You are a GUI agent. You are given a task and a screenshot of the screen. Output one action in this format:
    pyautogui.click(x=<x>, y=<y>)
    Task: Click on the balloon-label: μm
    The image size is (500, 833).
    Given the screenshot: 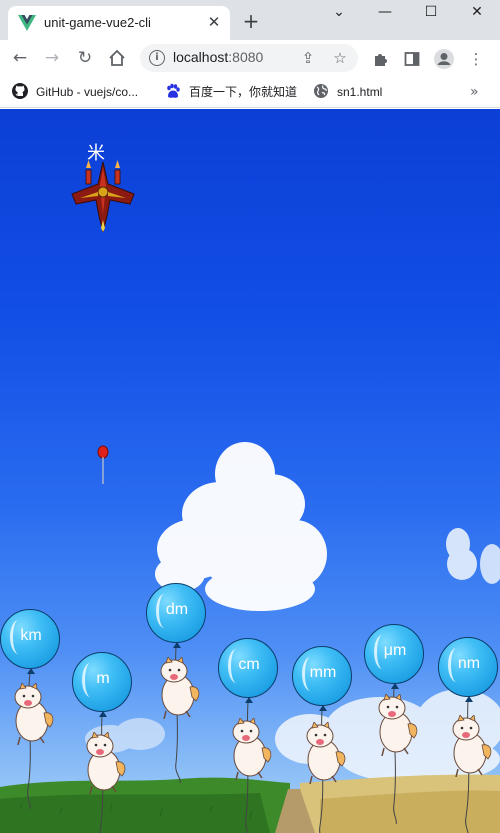 What is the action you would take?
    pyautogui.click(x=395, y=650)
    